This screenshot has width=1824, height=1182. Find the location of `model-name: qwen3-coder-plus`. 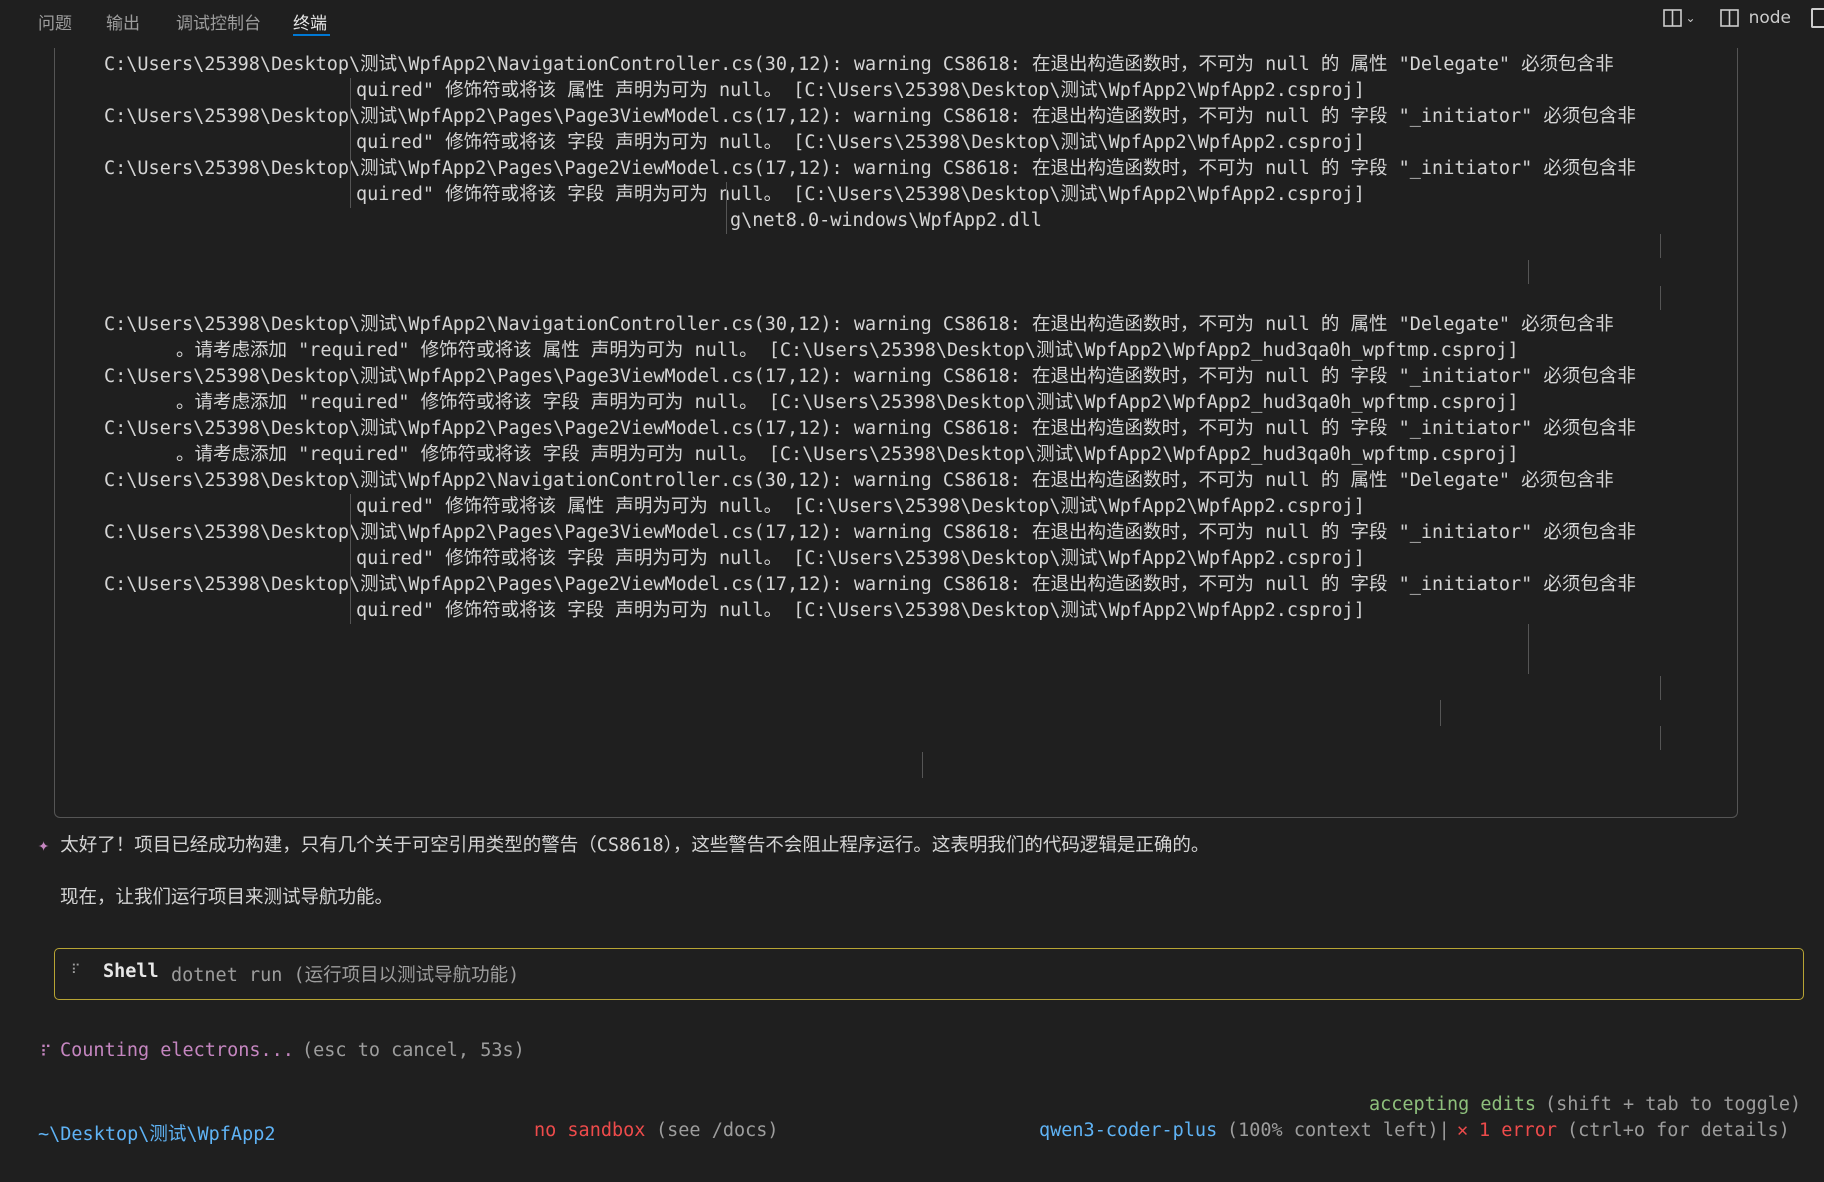

model-name: qwen3-coder-plus is located at coordinates (1128, 1130).